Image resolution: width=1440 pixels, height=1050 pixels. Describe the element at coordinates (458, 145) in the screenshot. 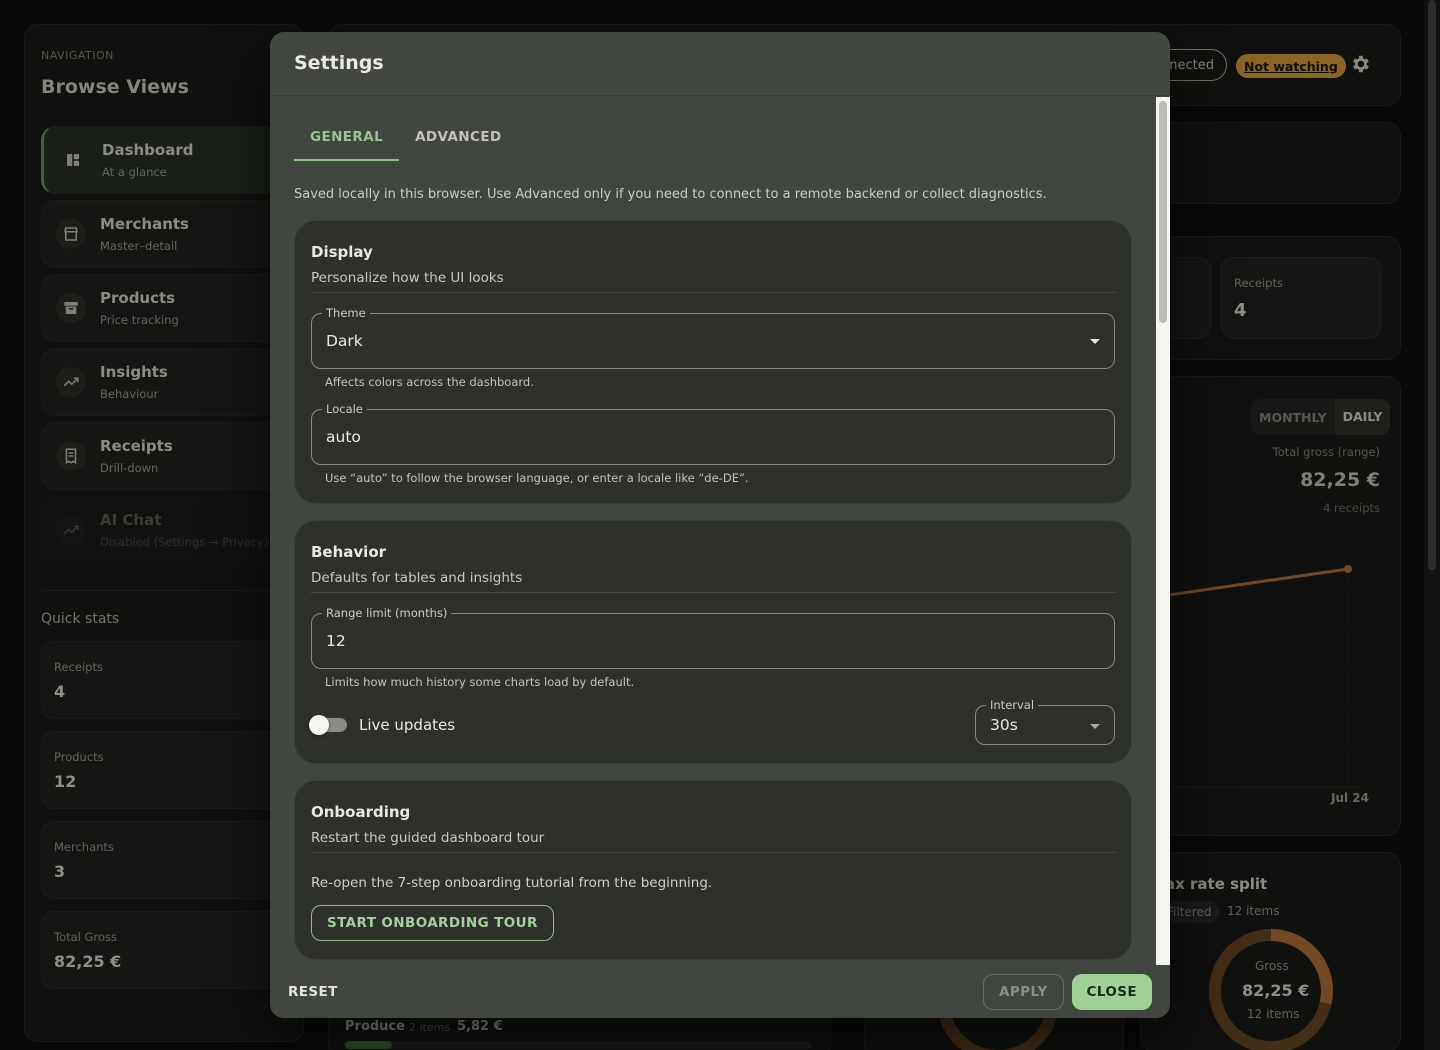

I see `tab-advanced: ADVANCED` at that location.